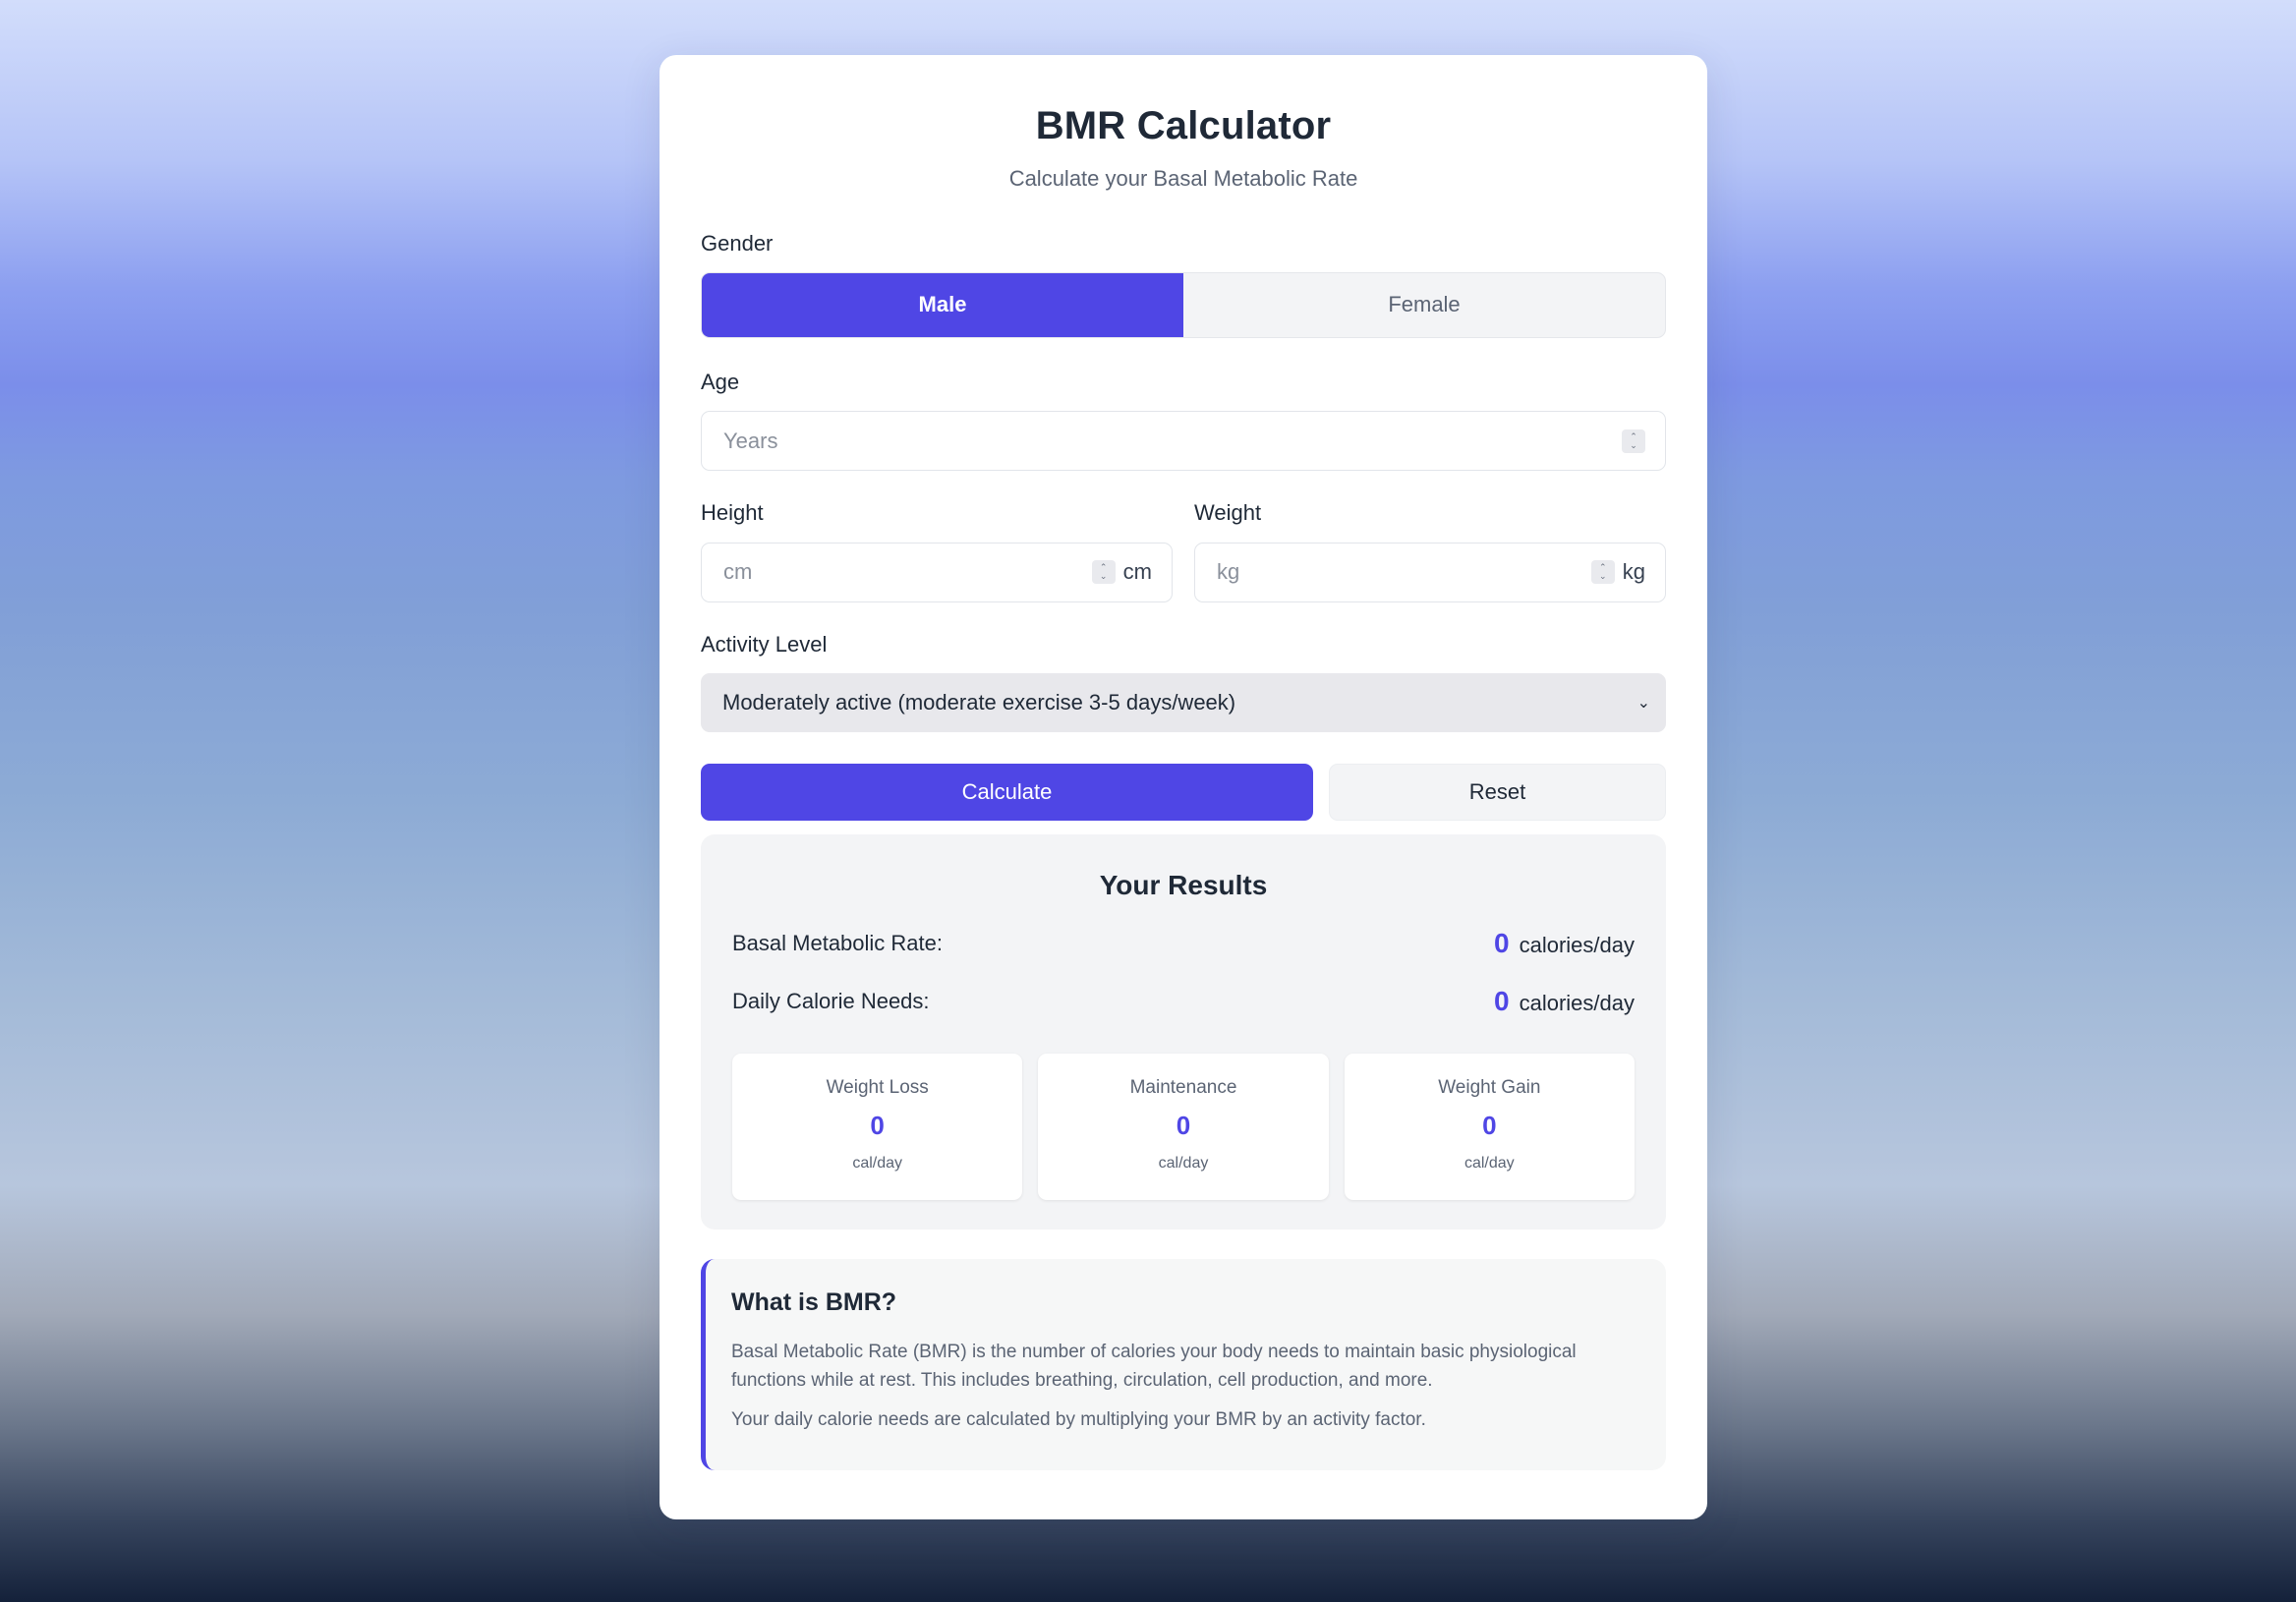 This screenshot has width=2296, height=1602. What do you see at coordinates (1183, 125) in the screenshot?
I see `page-title: BMR Calculator` at bounding box center [1183, 125].